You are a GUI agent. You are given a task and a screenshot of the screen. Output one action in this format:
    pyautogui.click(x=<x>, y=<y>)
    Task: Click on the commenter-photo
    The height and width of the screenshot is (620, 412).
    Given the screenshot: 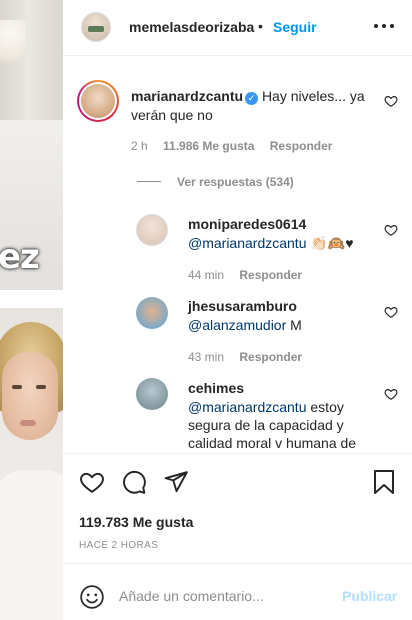 What is the action you would take?
    pyautogui.click(x=98, y=101)
    